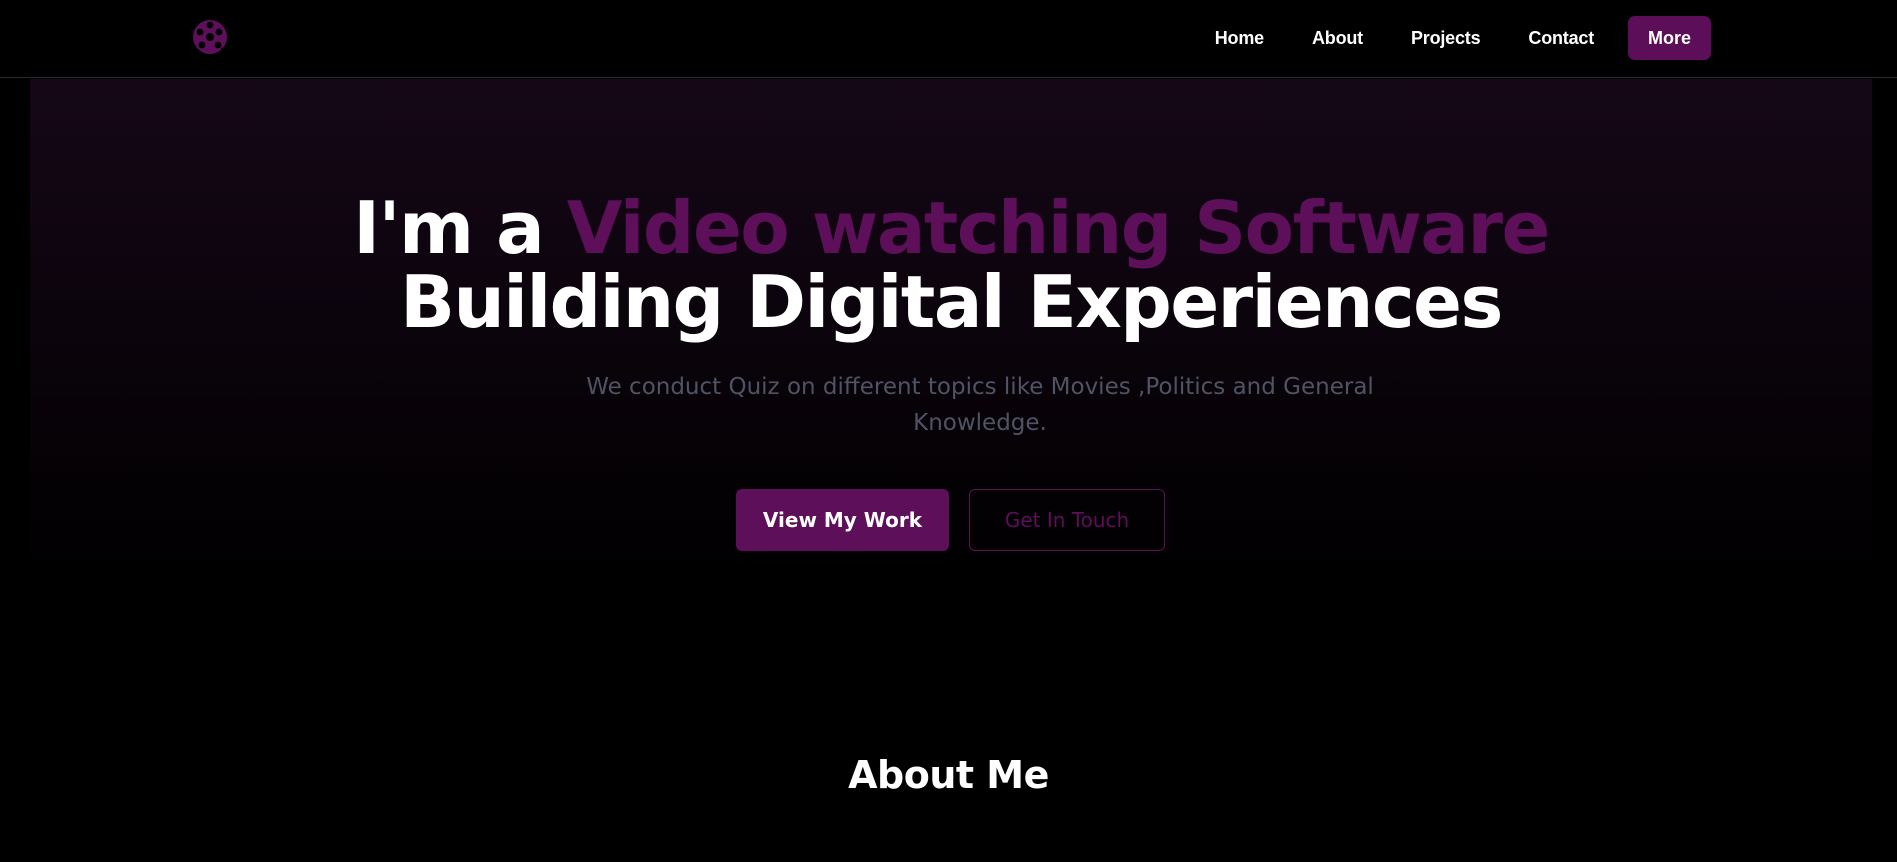  What do you see at coordinates (951, 302) in the screenshot?
I see `hero-title-line2: Building Digital Experiences` at bounding box center [951, 302].